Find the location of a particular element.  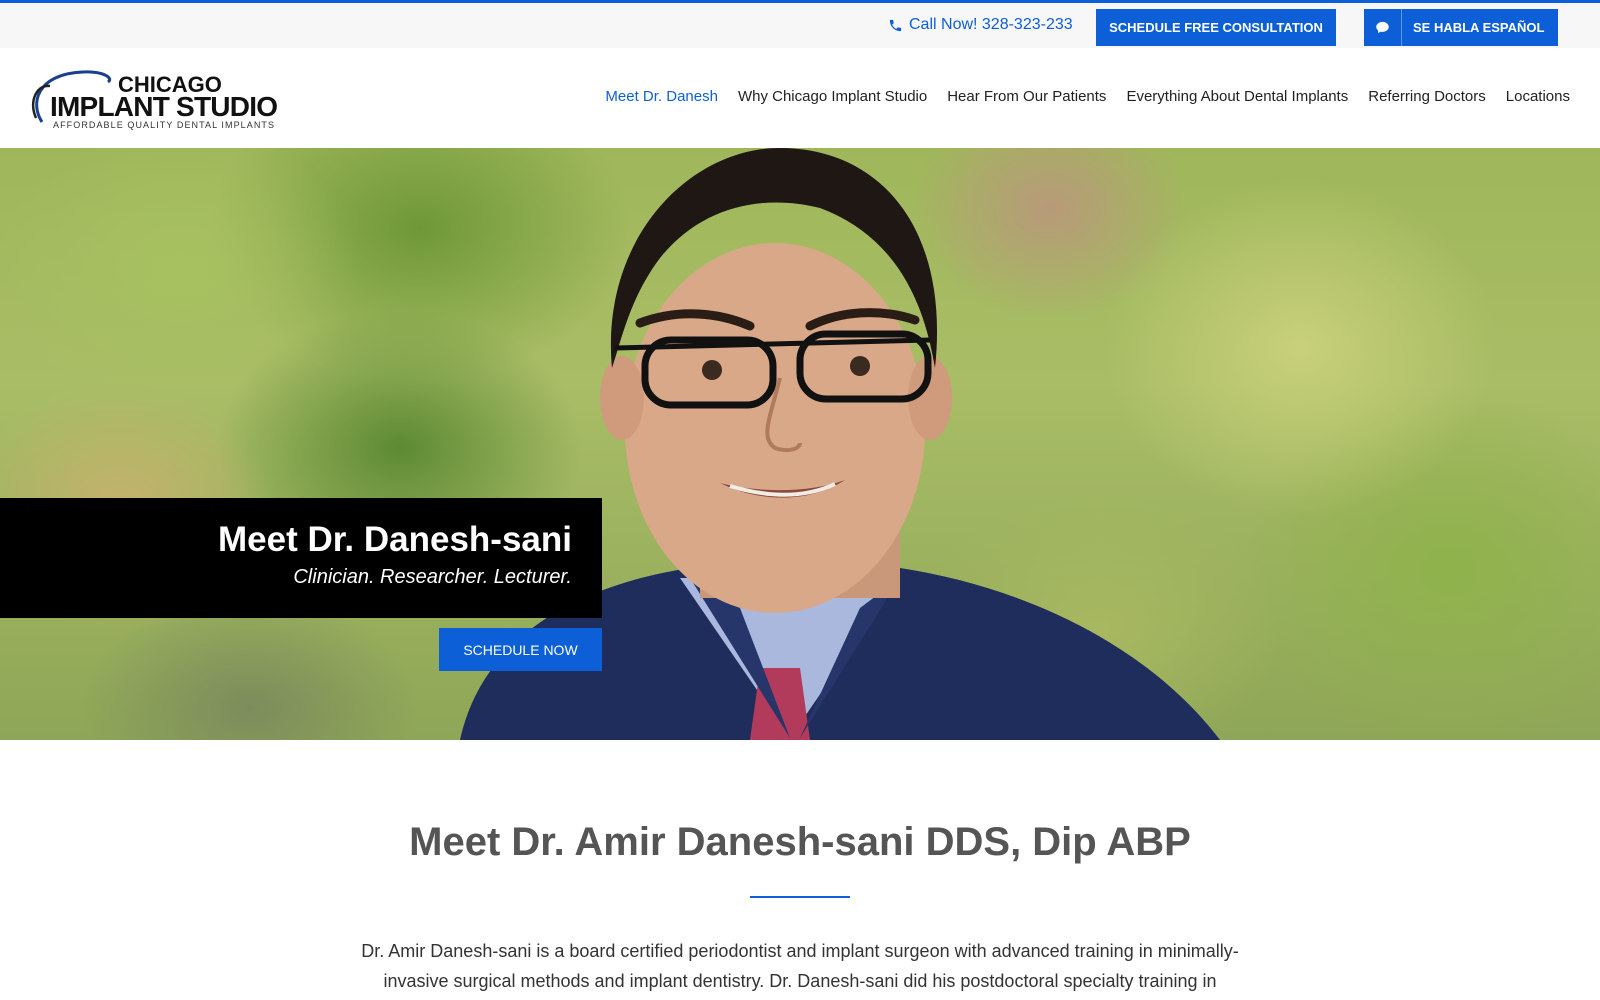

logo-line2: IMPLANT STUDIO is located at coordinates (164, 106).